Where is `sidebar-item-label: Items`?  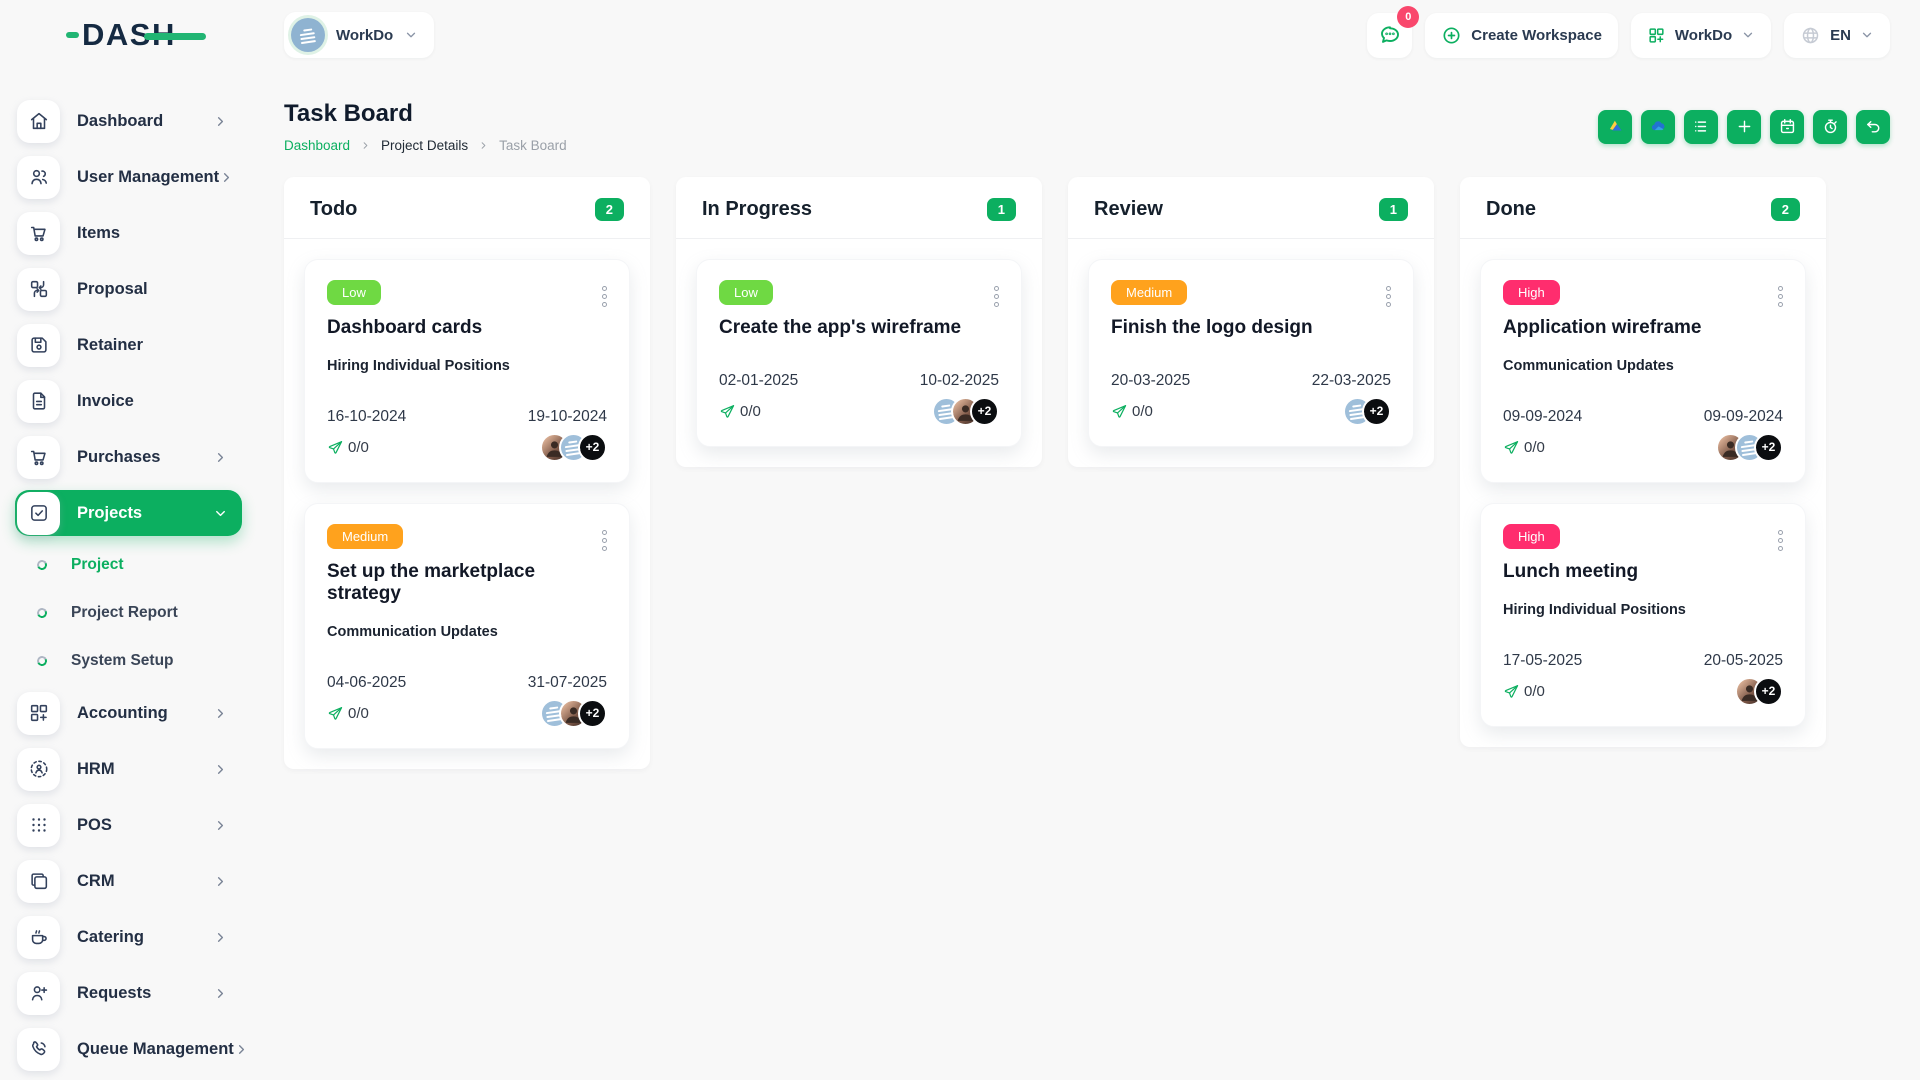
sidebar-item-label: Items is located at coordinates (99, 232).